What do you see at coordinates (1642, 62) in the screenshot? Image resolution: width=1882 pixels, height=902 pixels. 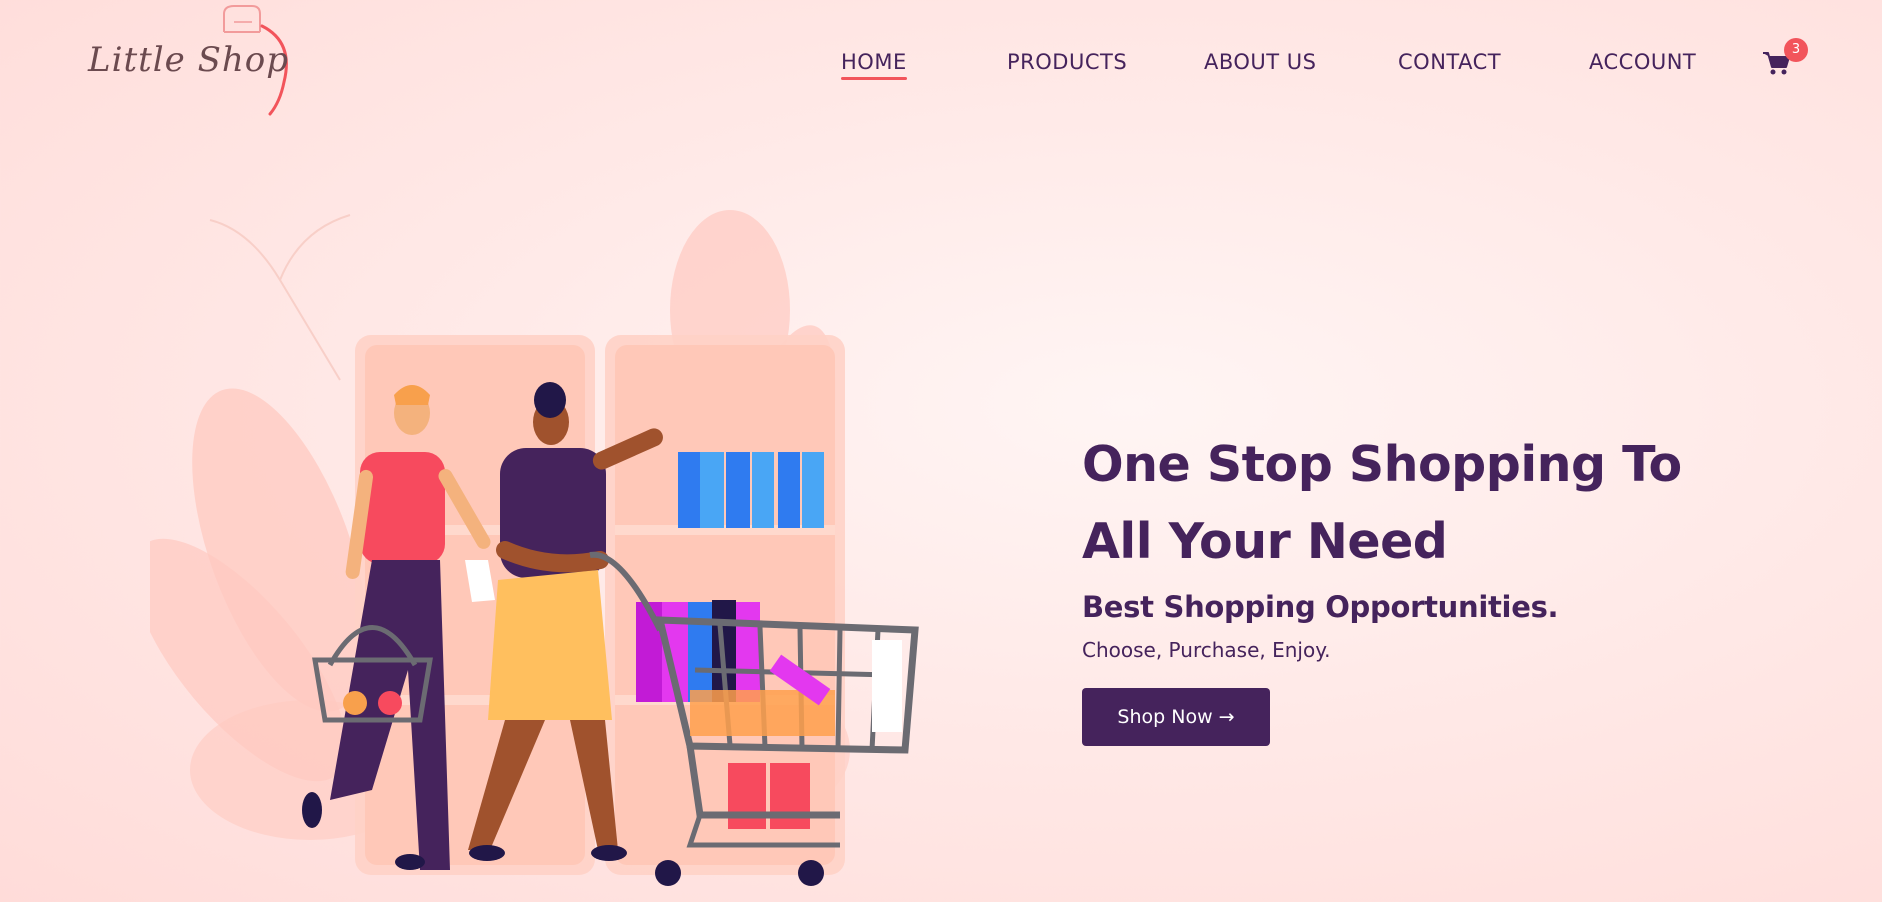 I see `nav-account: ACCOUNT` at bounding box center [1642, 62].